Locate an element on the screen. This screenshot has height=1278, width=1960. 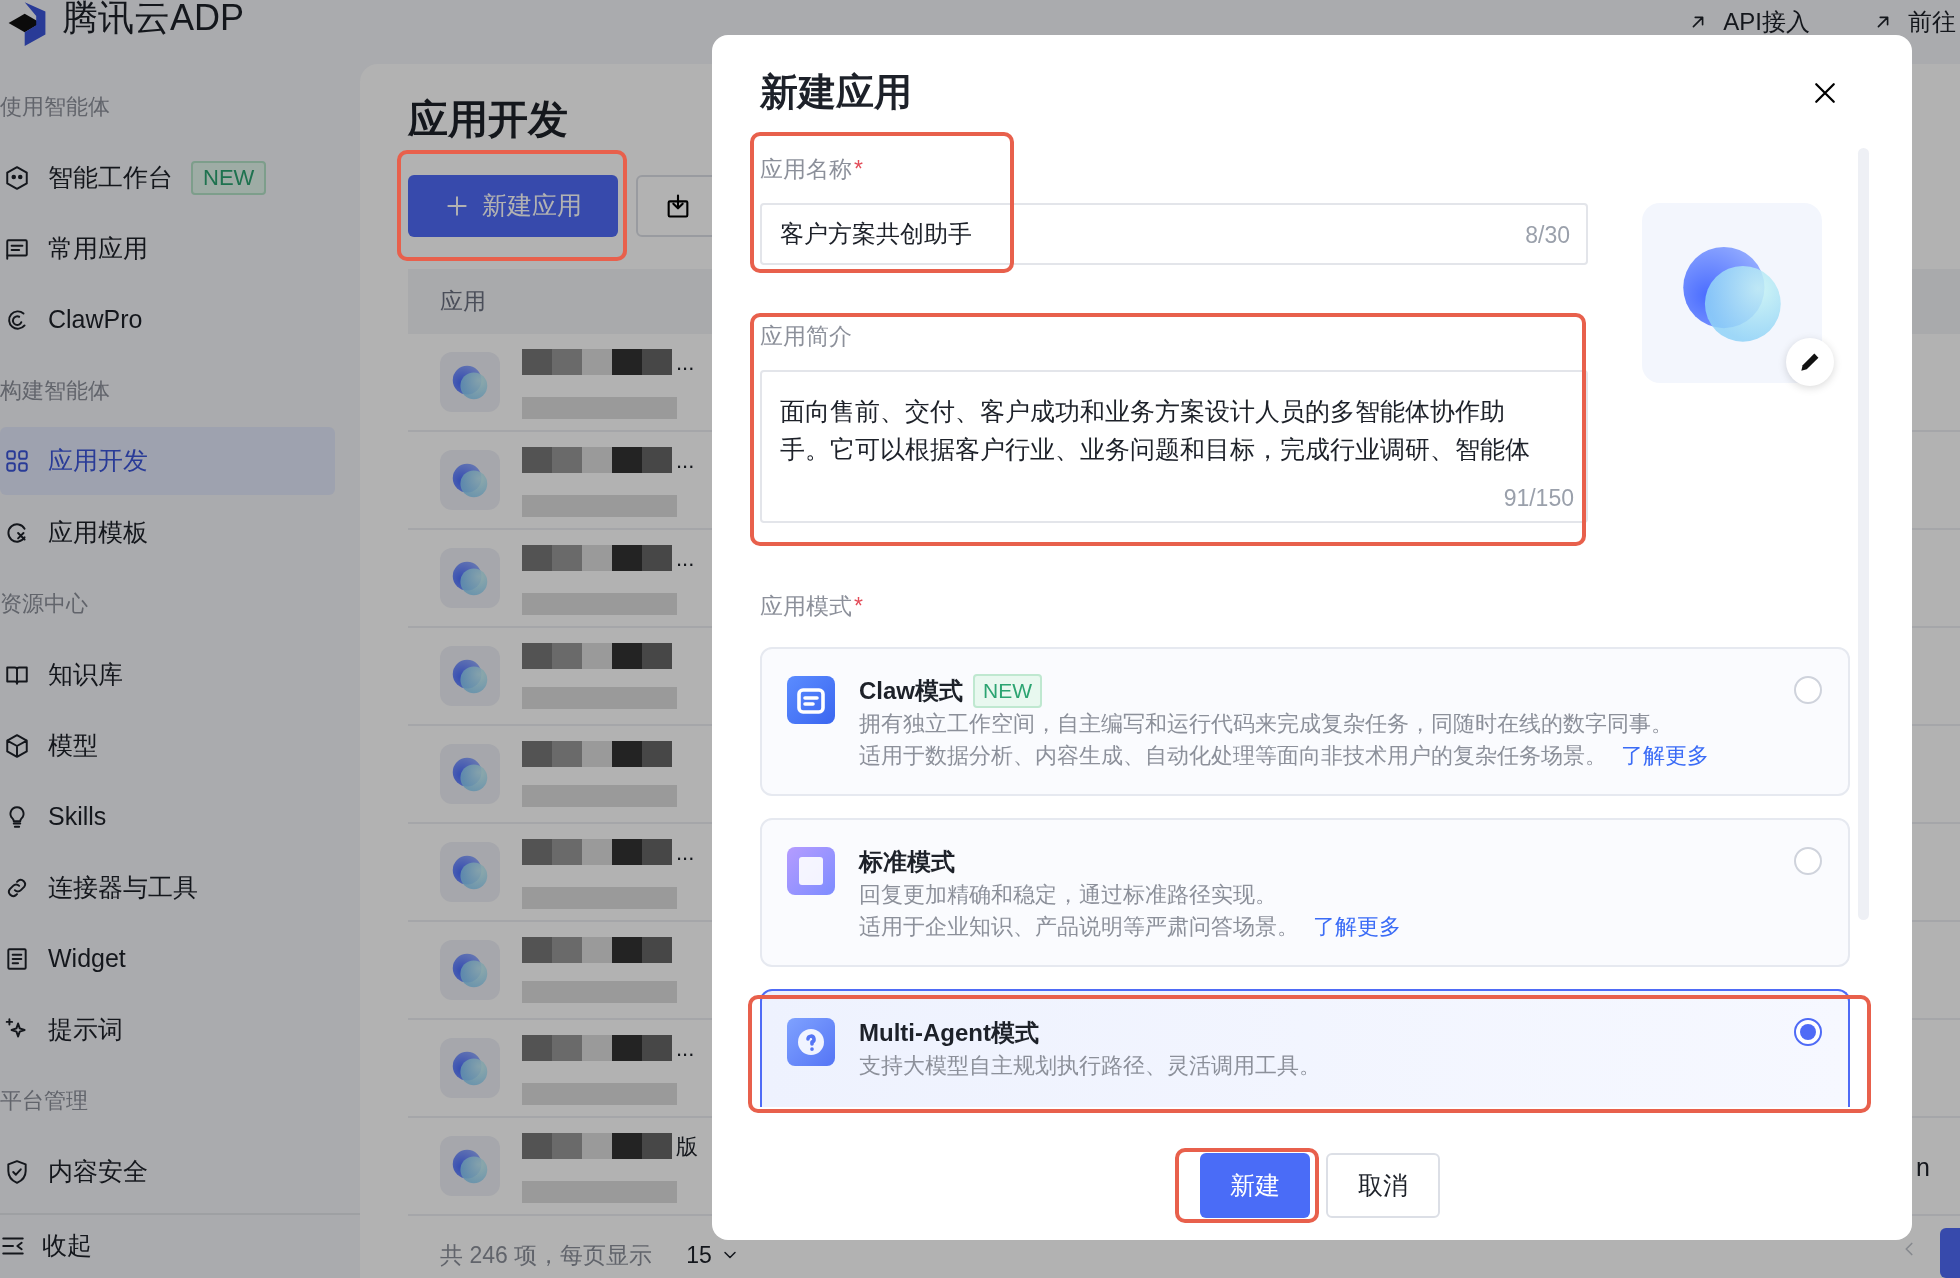
mode-option: Claw模式 NEW 拥有独立工作空间，自主编写和运行代码来完成复杂任务，同随时在线的数字同事。 适用于数据分析、内容生成、自动化处理等面向非技术用户的复杂任务场景。 了解更多 is located at coordinates (1305, 721).